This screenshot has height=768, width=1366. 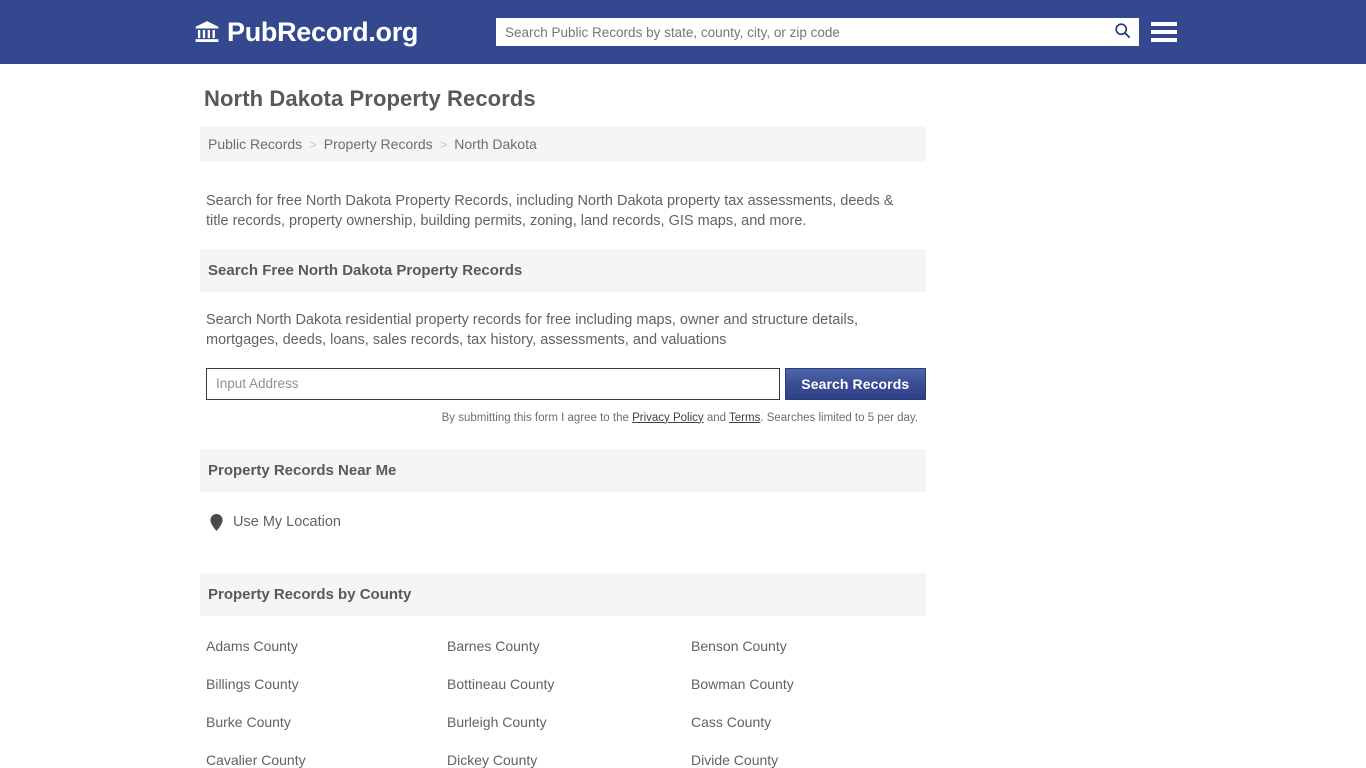 What do you see at coordinates (801, 32) in the screenshot?
I see `header-search-input` at bounding box center [801, 32].